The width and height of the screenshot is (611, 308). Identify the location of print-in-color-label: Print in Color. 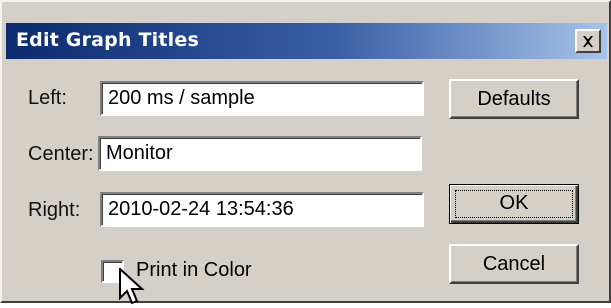
(194, 270).